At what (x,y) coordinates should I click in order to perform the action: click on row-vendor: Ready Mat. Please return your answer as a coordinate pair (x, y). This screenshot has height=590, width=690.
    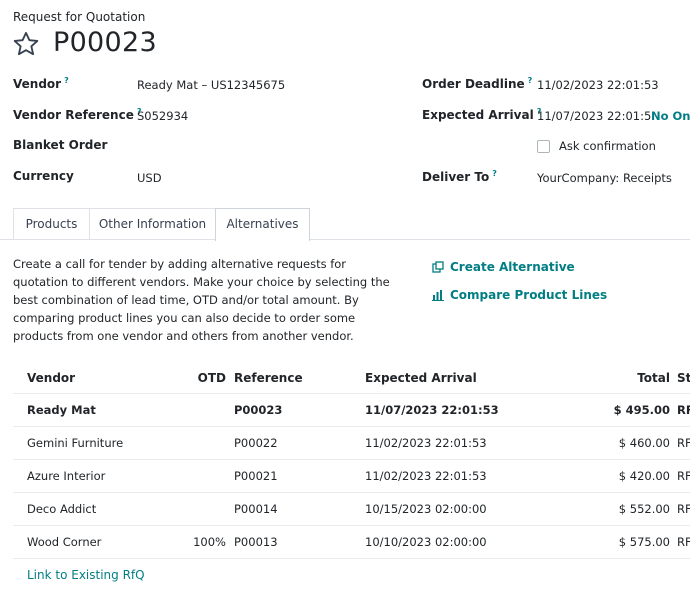
    Looking at the image, I should click on (61, 410).